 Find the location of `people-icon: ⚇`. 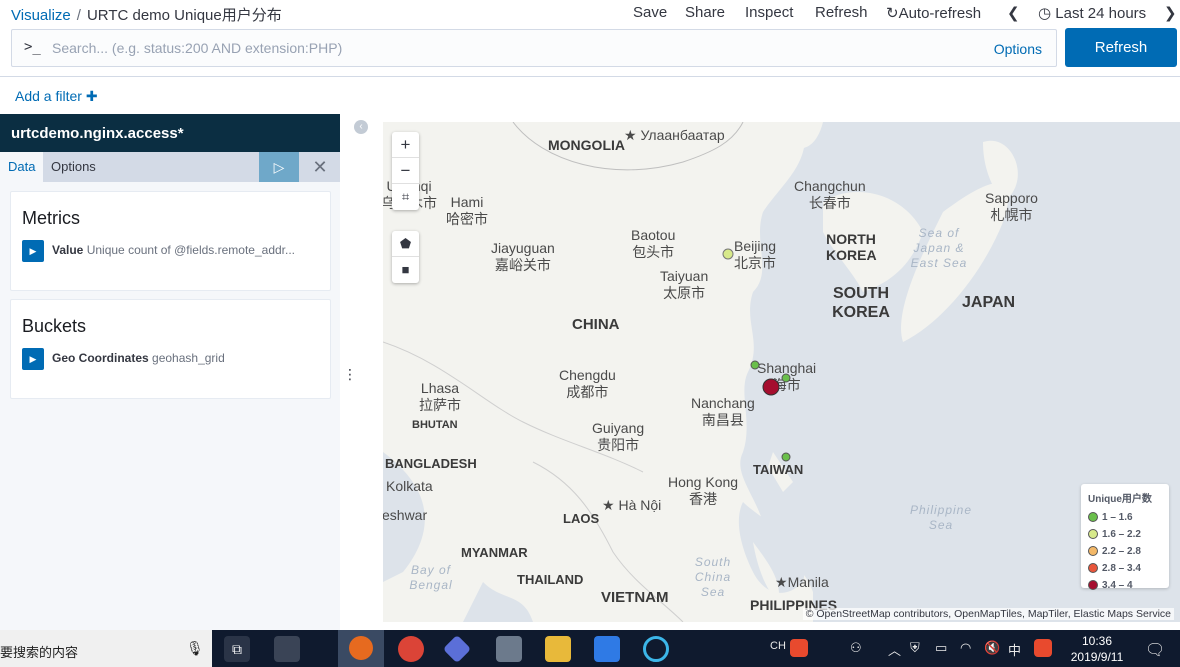

people-icon: ⚇ is located at coordinates (856, 648).